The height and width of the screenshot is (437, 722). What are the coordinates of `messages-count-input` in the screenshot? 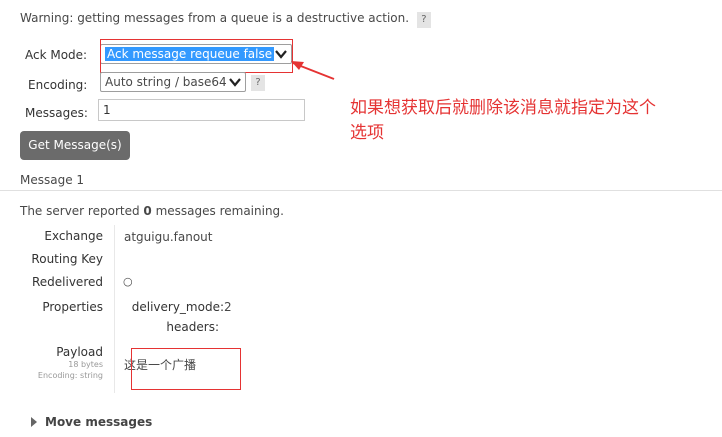 It's located at (201, 110).